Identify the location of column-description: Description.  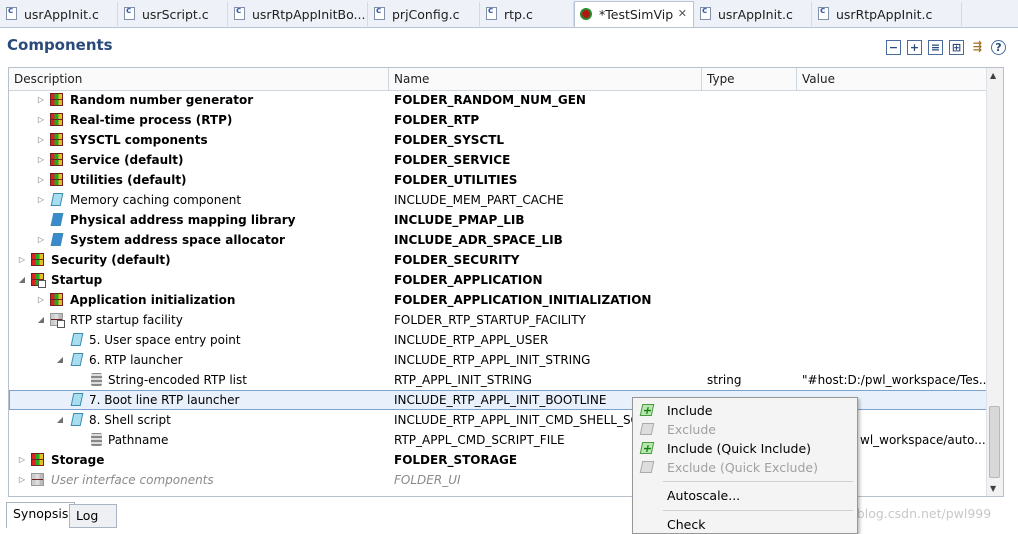
(199, 79).